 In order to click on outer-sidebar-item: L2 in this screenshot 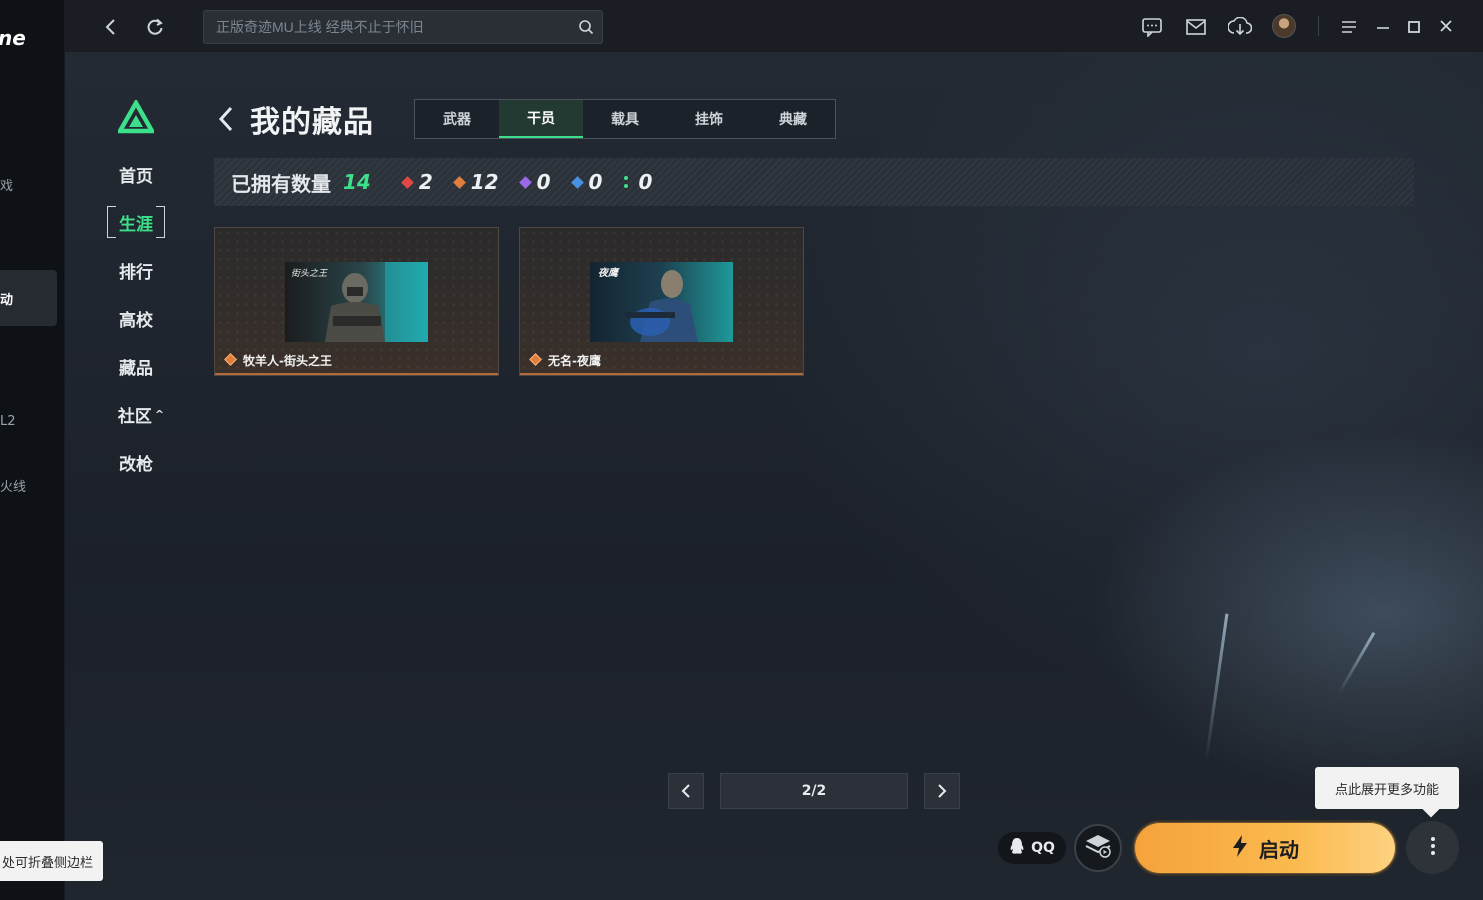, I will do `click(8, 421)`.